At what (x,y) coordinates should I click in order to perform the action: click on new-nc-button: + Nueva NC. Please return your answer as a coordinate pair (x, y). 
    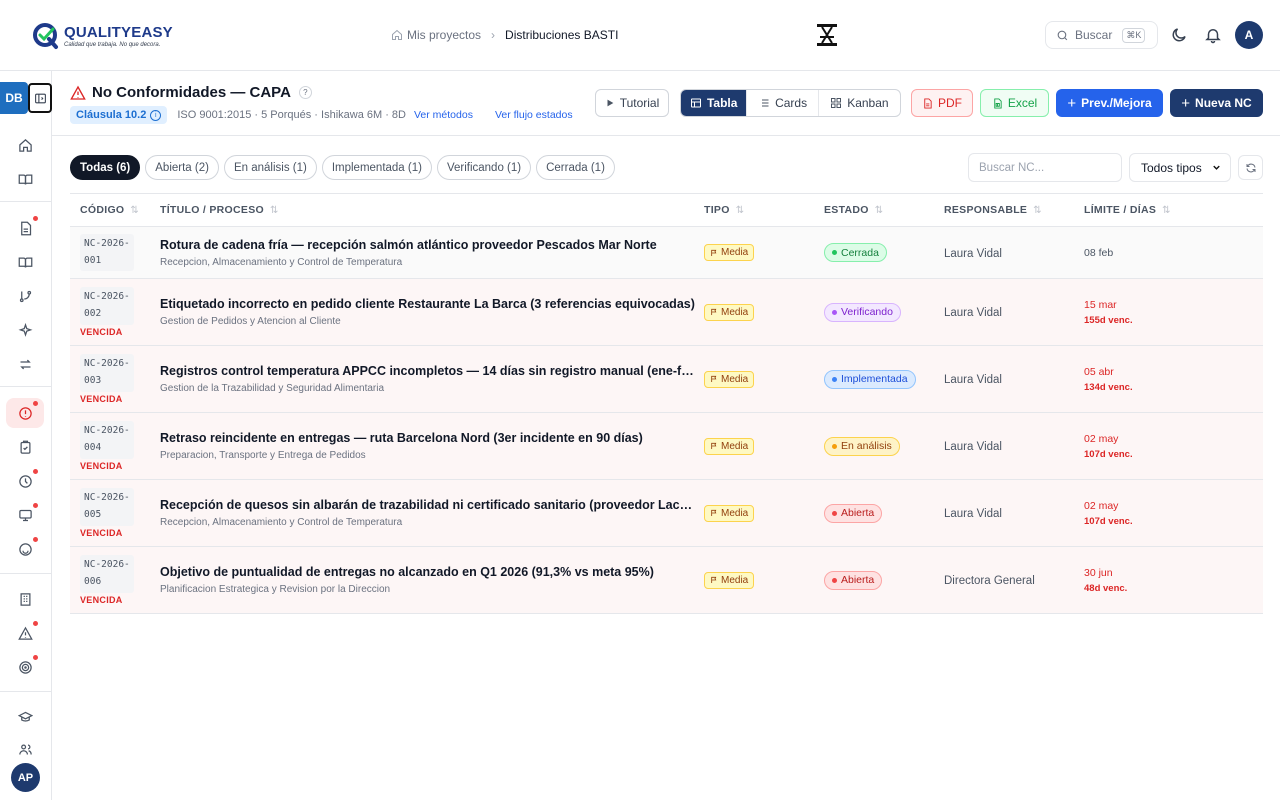
    Looking at the image, I should click on (1216, 103).